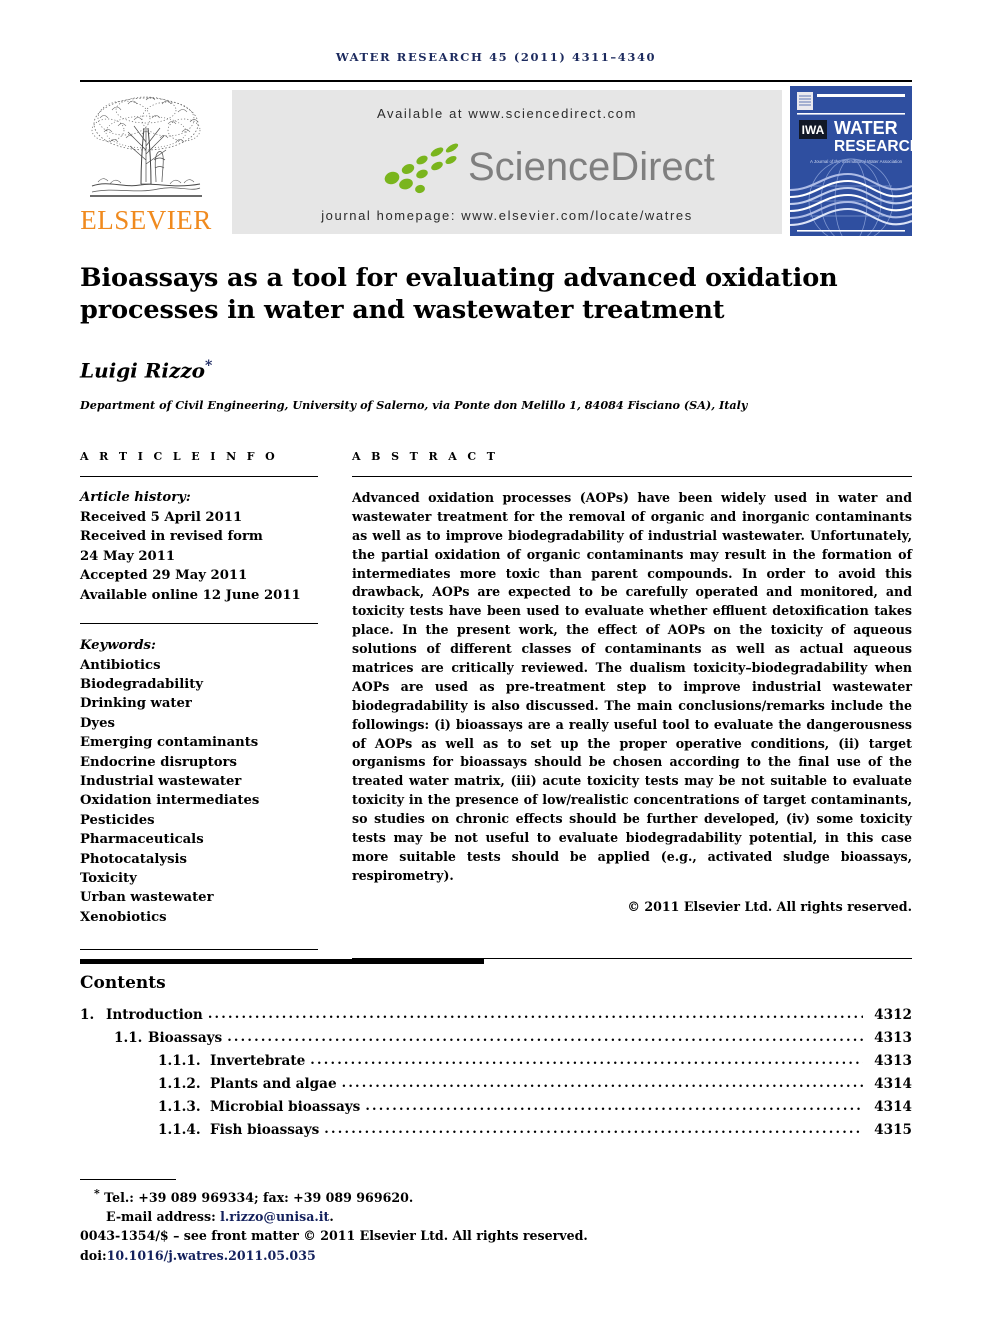 The image size is (992, 1323). Describe the element at coordinates (158, 762) in the screenshot. I see `keyword-item: Endocrine disruptors` at that location.